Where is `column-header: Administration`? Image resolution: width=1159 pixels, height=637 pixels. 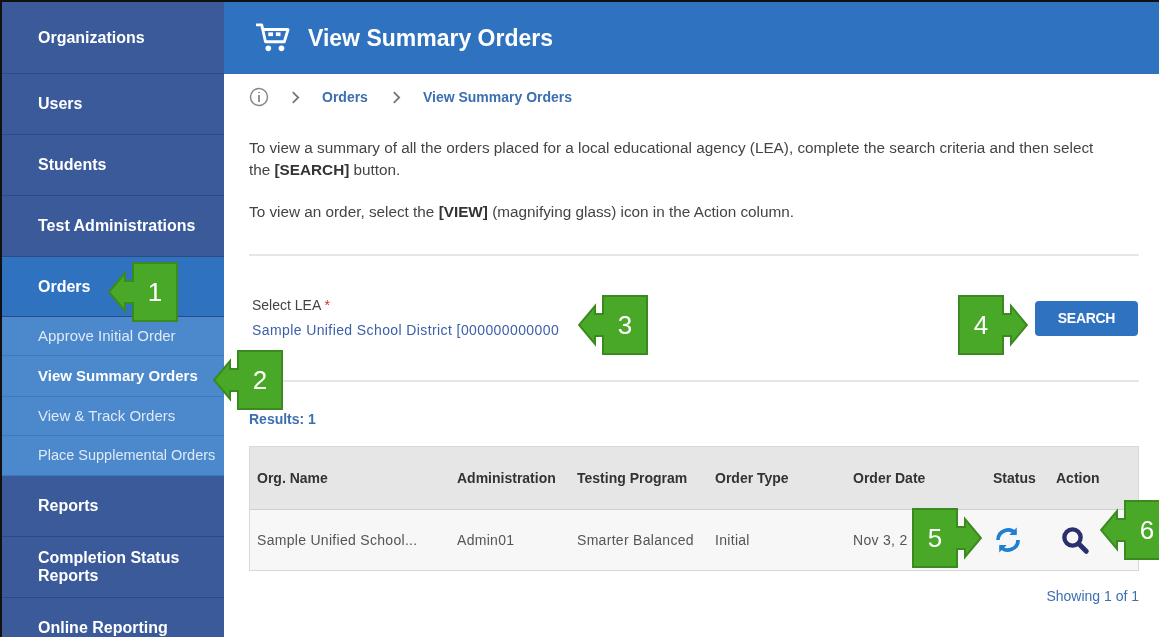 column-header: Administration is located at coordinates (506, 478).